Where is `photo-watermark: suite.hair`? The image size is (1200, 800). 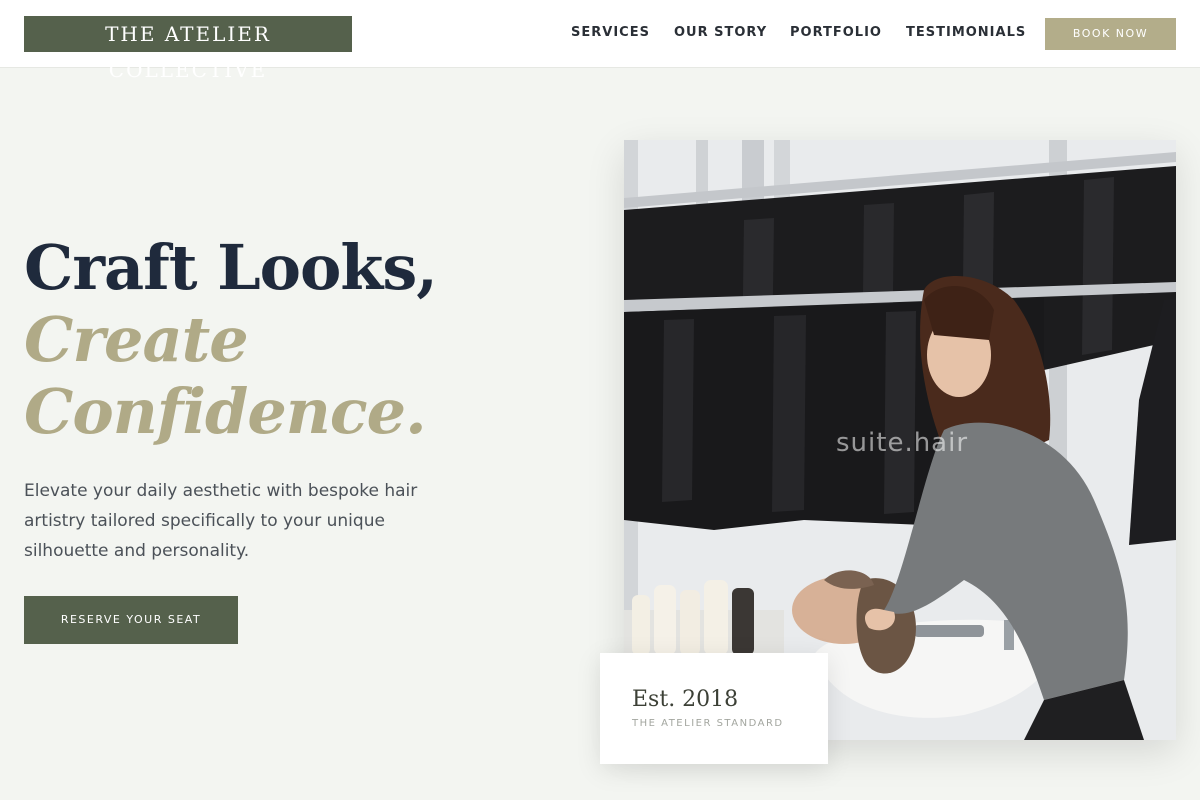
photo-watermark: suite.hair is located at coordinates (902, 443).